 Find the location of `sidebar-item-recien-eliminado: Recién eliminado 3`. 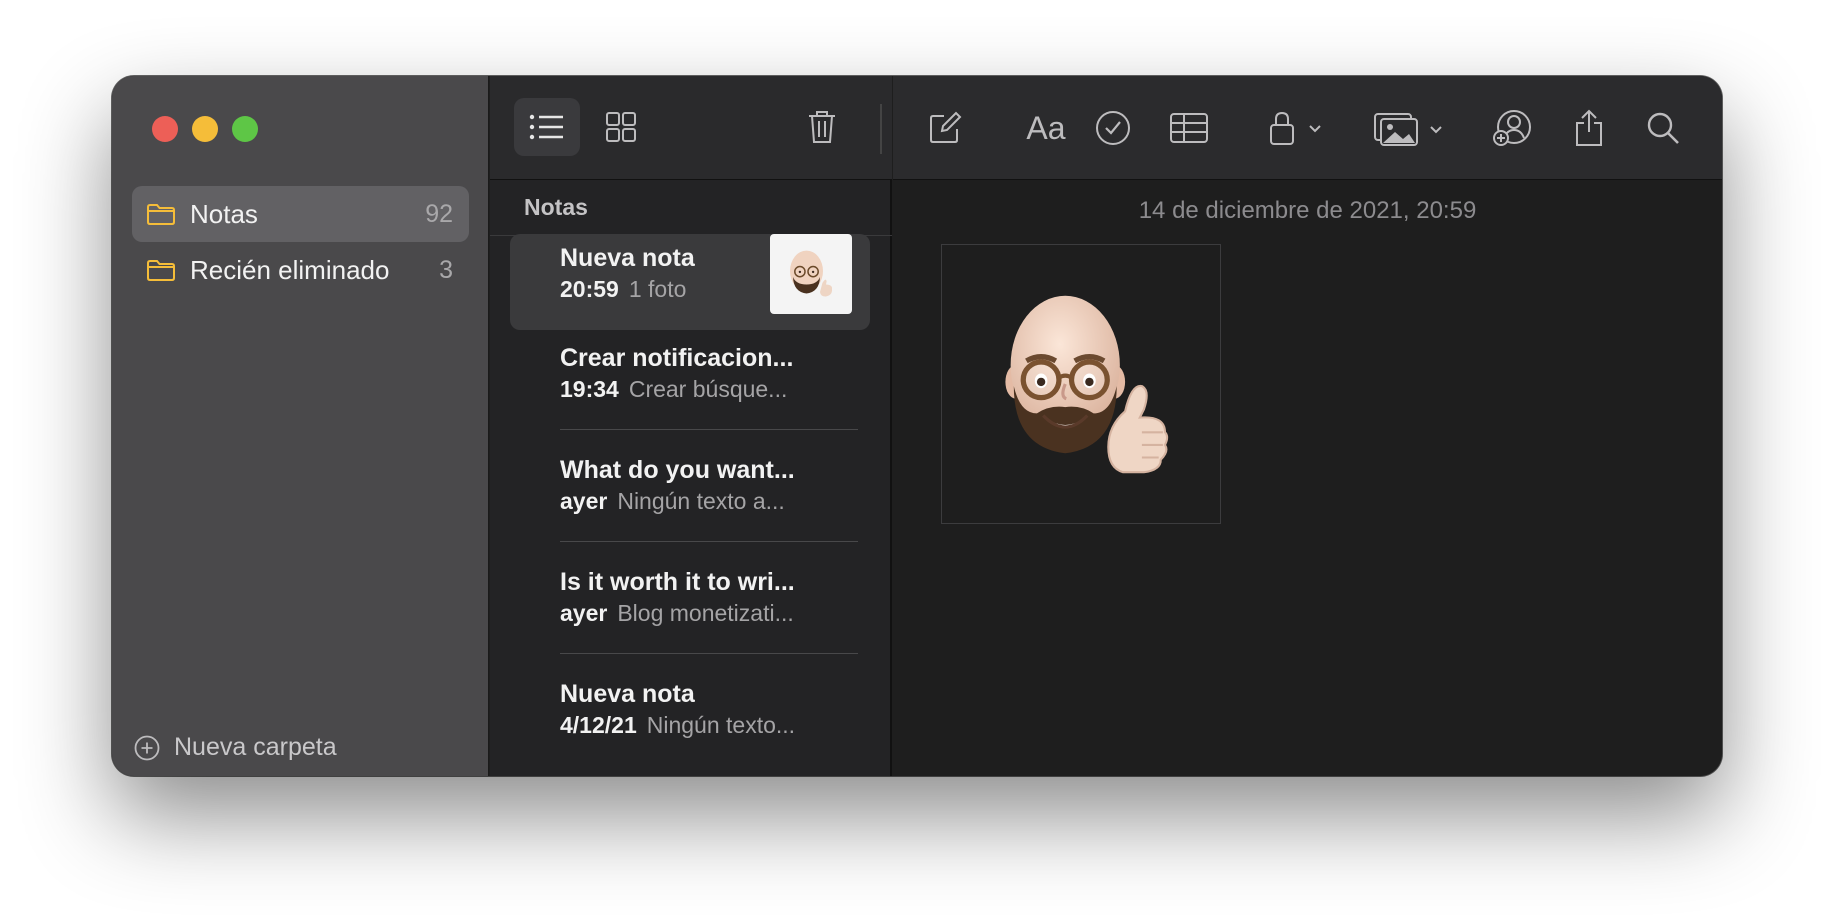

sidebar-item-recien-eliminado: Recién eliminado 3 is located at coordinates (300, 270).